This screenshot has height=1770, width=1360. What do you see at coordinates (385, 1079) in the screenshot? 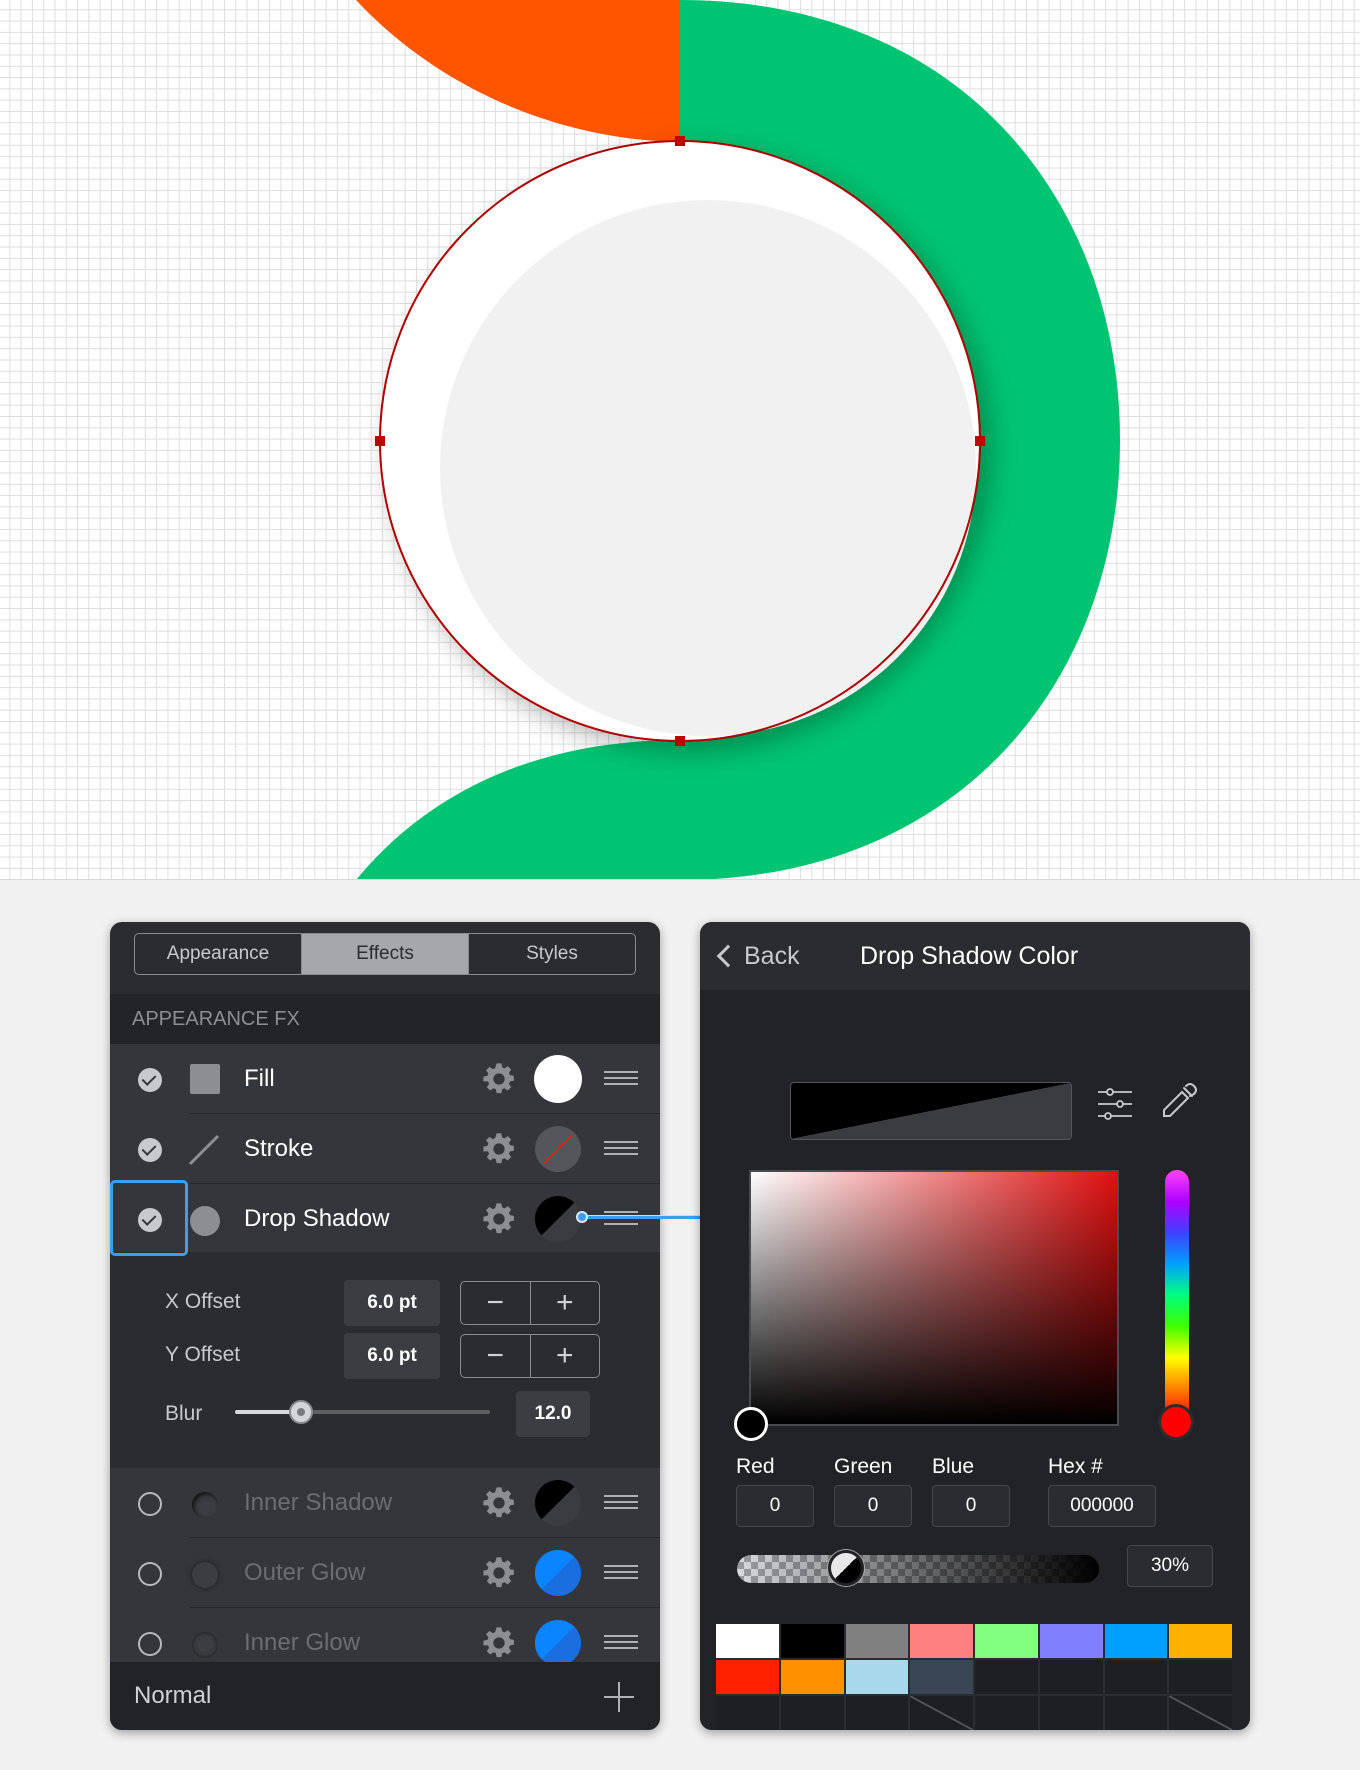
I see `fx-row-fill: Fill` at bounding box center [385, 1079].